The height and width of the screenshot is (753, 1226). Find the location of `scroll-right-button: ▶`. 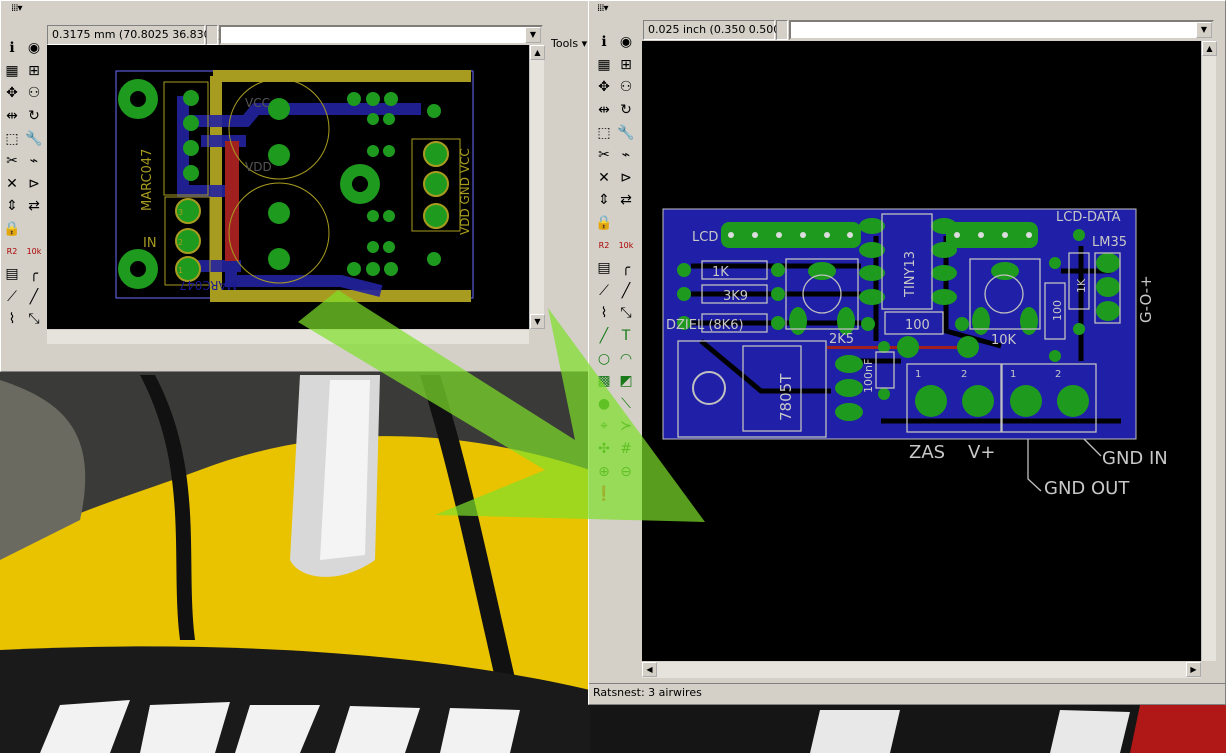

scroll-right-button: ▶ is located at coordinates (1193, 669).